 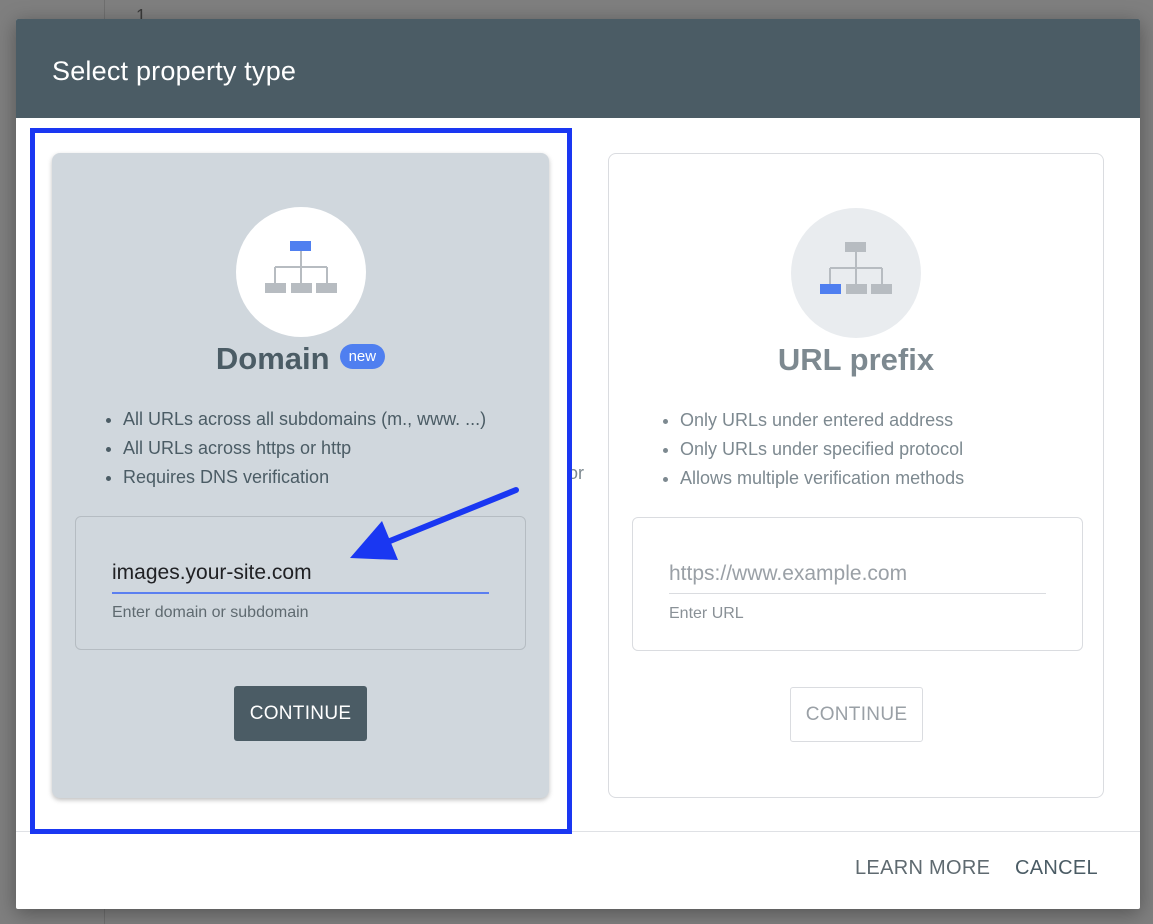 What do you see at coordinates (856, 273) in the screenshot?
I see `url-sitemap-icon` at bounding box center [856, 273].